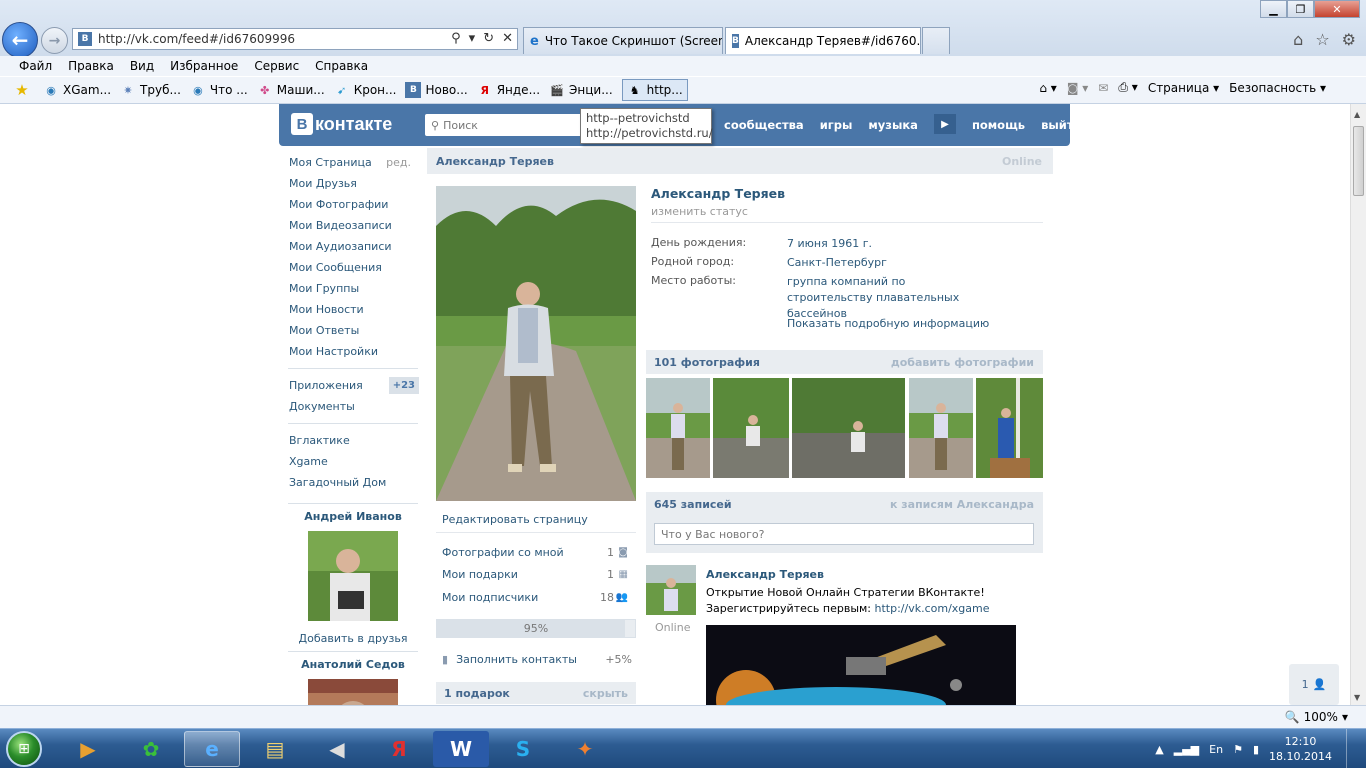 The width and height of the screenshot is (1366, 768). Describe the element at coordinates (1300, 9) in the screenshot. I see `maximize-button: ❐` at that location.